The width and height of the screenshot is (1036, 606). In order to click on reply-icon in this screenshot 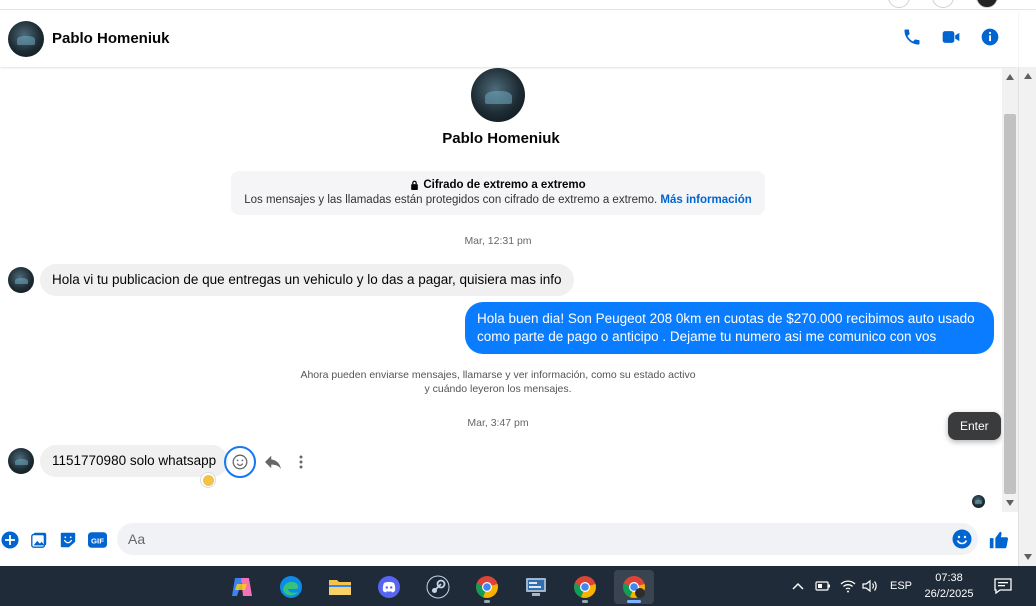, I will do `click(273, 462)`.